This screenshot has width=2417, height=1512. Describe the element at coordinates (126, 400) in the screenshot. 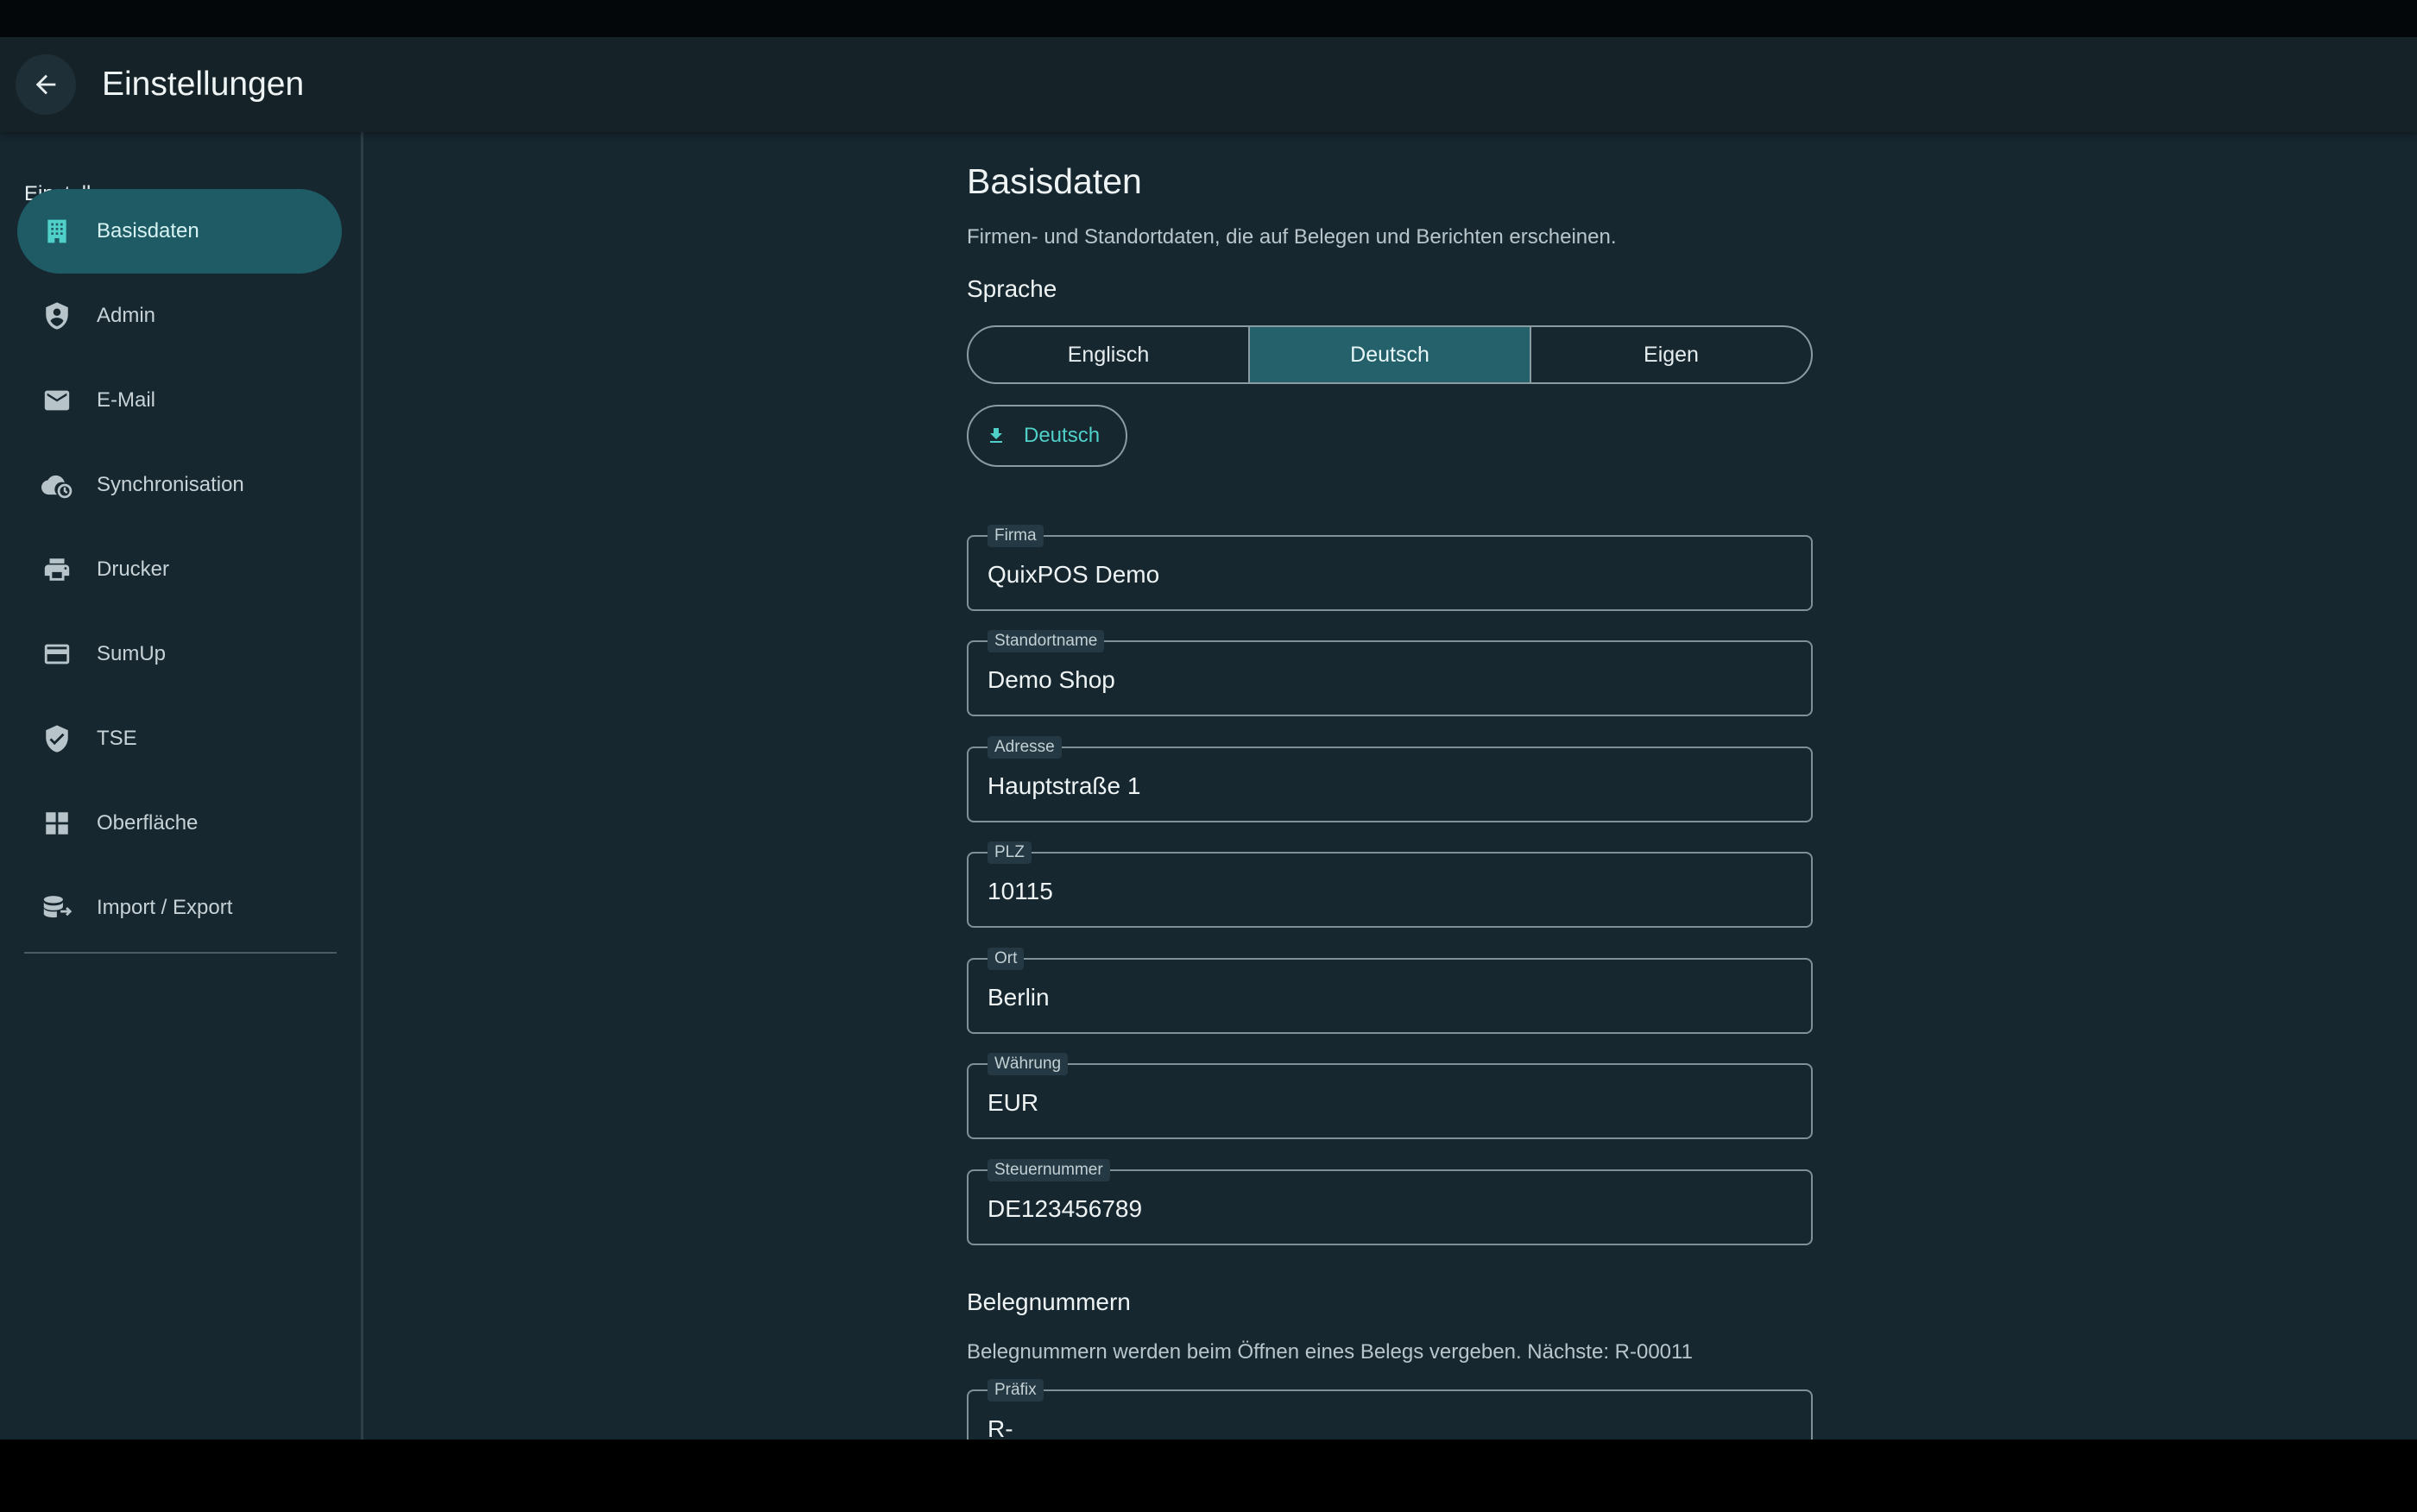

I see `sidebar-item-label: E-Mail` at that location.